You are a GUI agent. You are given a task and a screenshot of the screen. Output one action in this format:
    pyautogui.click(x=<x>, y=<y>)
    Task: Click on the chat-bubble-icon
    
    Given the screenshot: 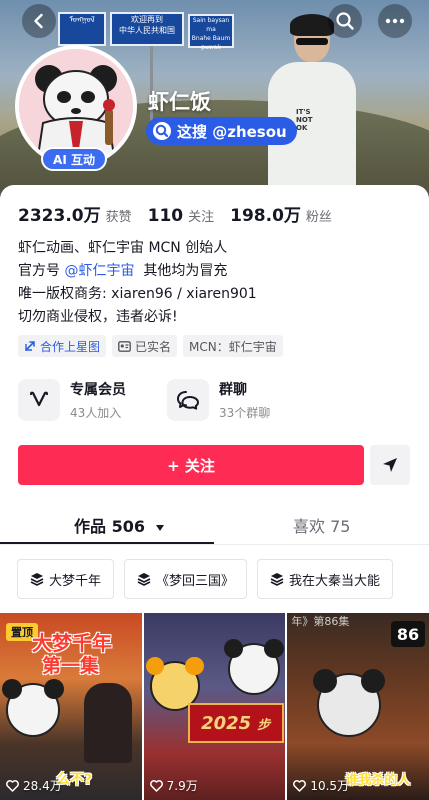 What is the action you would take?
    pyautogui.click(x=188, y=400)
    